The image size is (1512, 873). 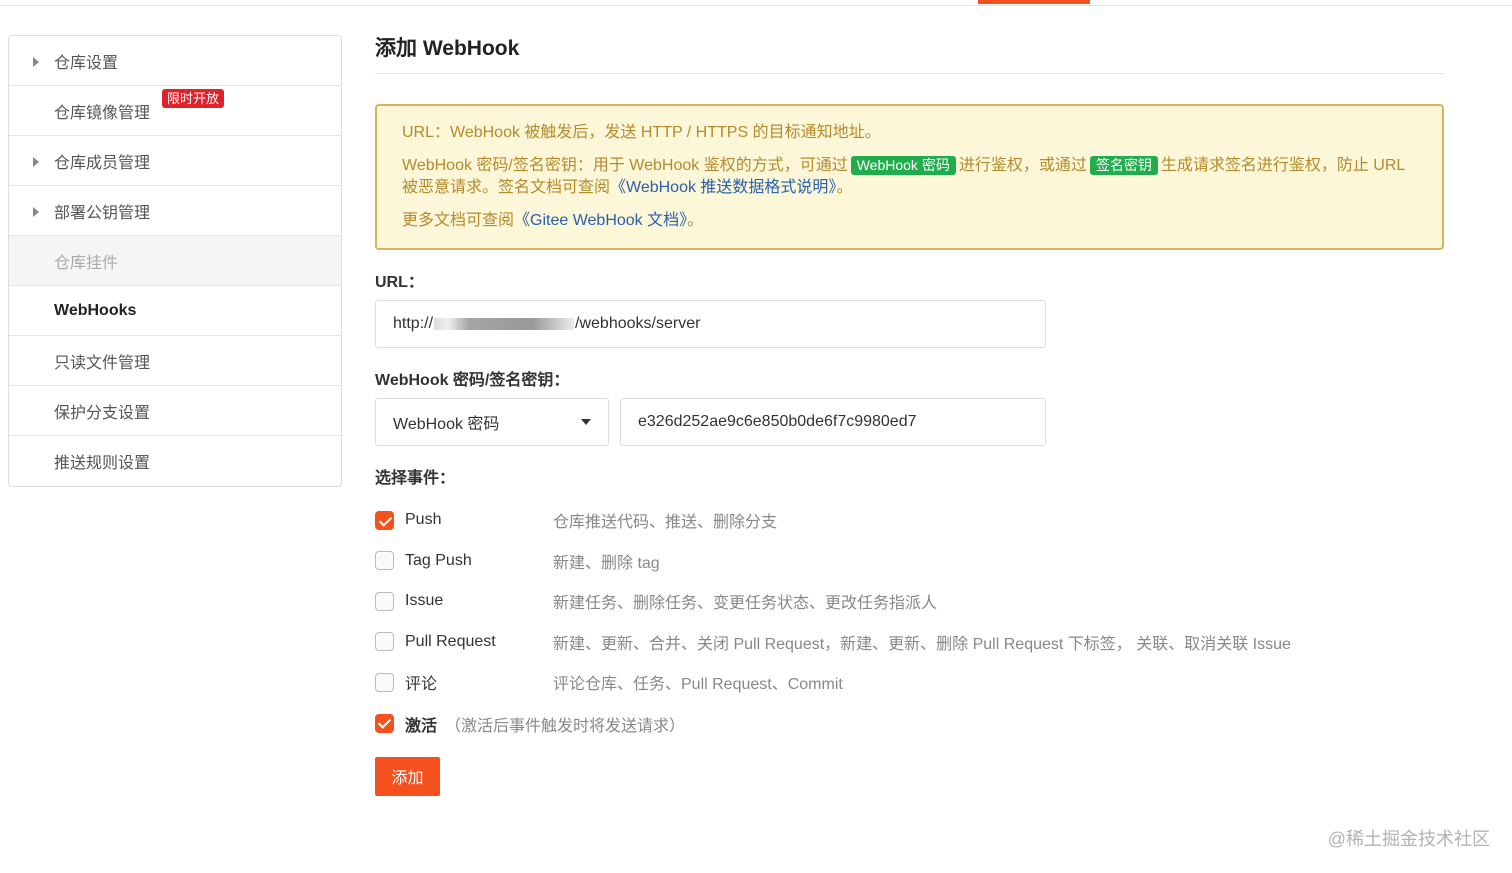 I want to click on event-name: Tag Push, so click(x=438, y=560).